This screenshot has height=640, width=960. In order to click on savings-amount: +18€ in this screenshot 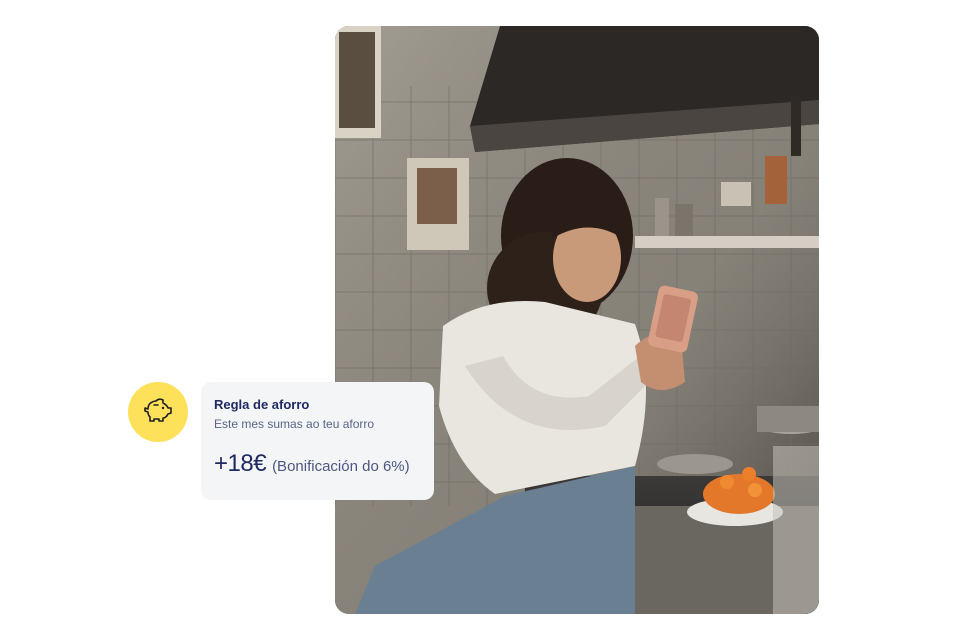, I will do `click(240, 463)`.